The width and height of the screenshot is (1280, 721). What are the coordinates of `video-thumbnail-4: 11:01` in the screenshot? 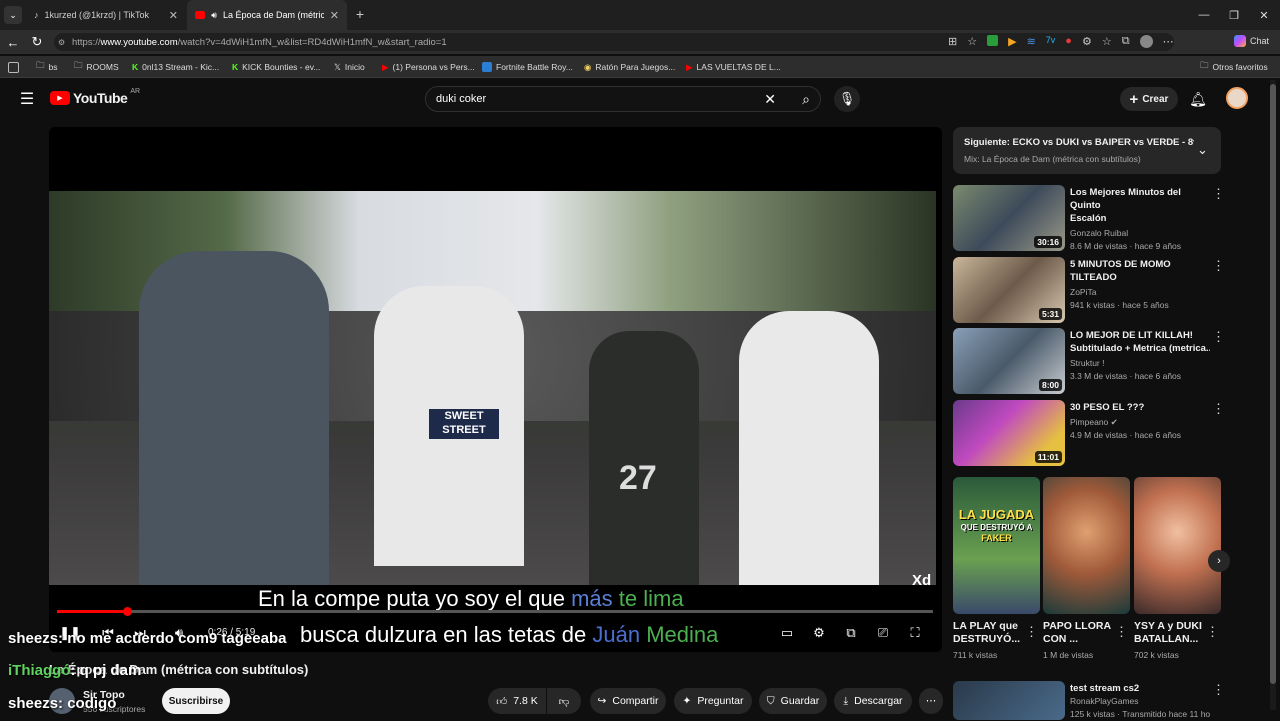 It's located at (1009, 433).